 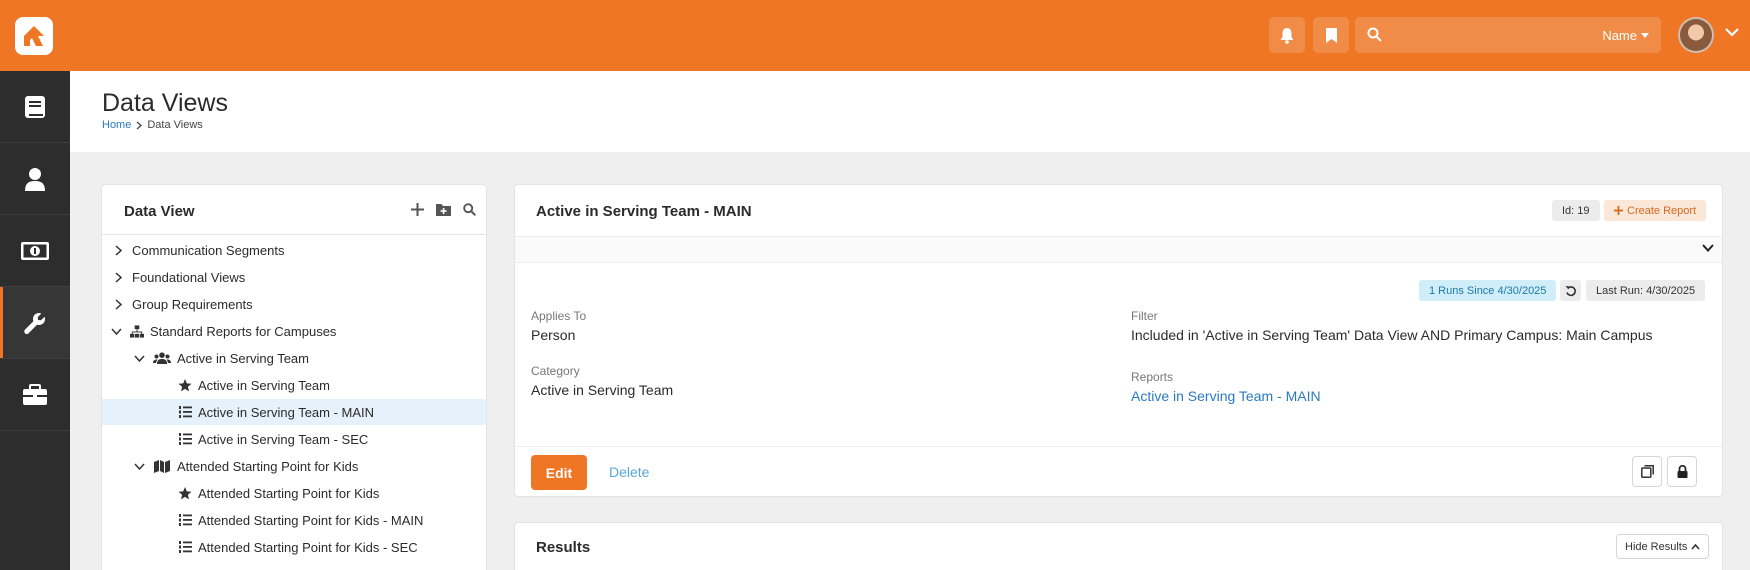 I want to click on tree-item-label: Active in Serving Team - SEC, so click(x=283, y=439).